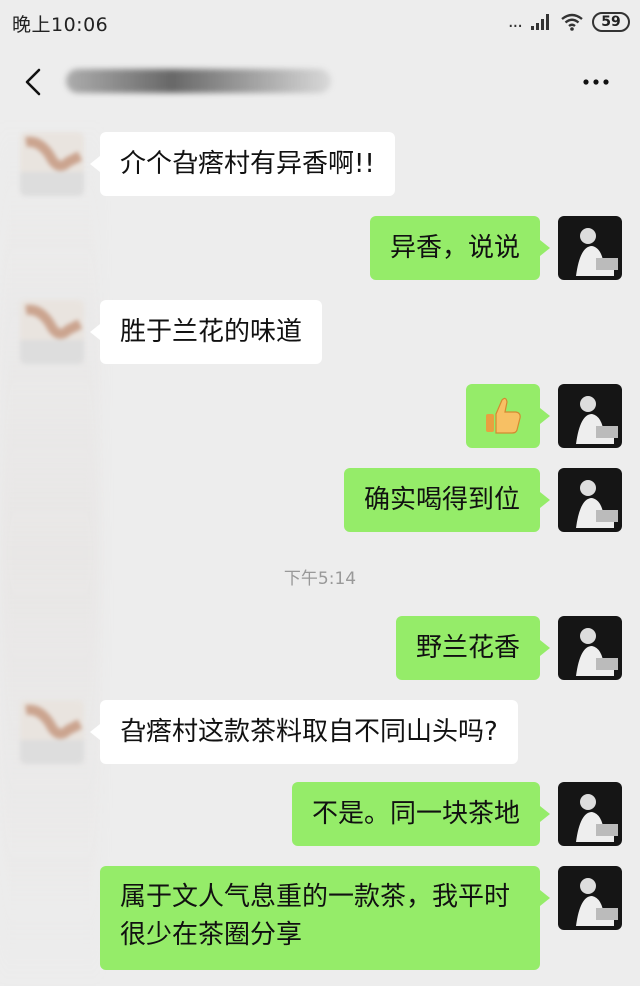 Image resolution: width=640 pixels, height=986 pixels. Describe the element at coordinates (473, 648) in the screenshot. I see `message-bubble-sent: 野兰花香` at that location.